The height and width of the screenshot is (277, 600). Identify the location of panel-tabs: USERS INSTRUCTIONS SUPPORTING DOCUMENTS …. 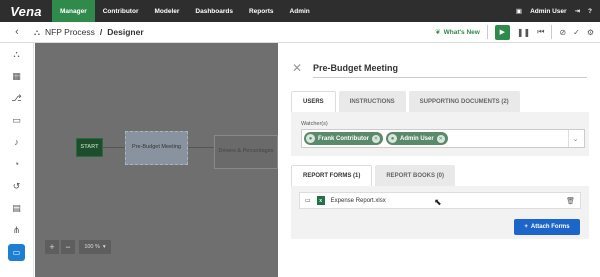
(405, 101).